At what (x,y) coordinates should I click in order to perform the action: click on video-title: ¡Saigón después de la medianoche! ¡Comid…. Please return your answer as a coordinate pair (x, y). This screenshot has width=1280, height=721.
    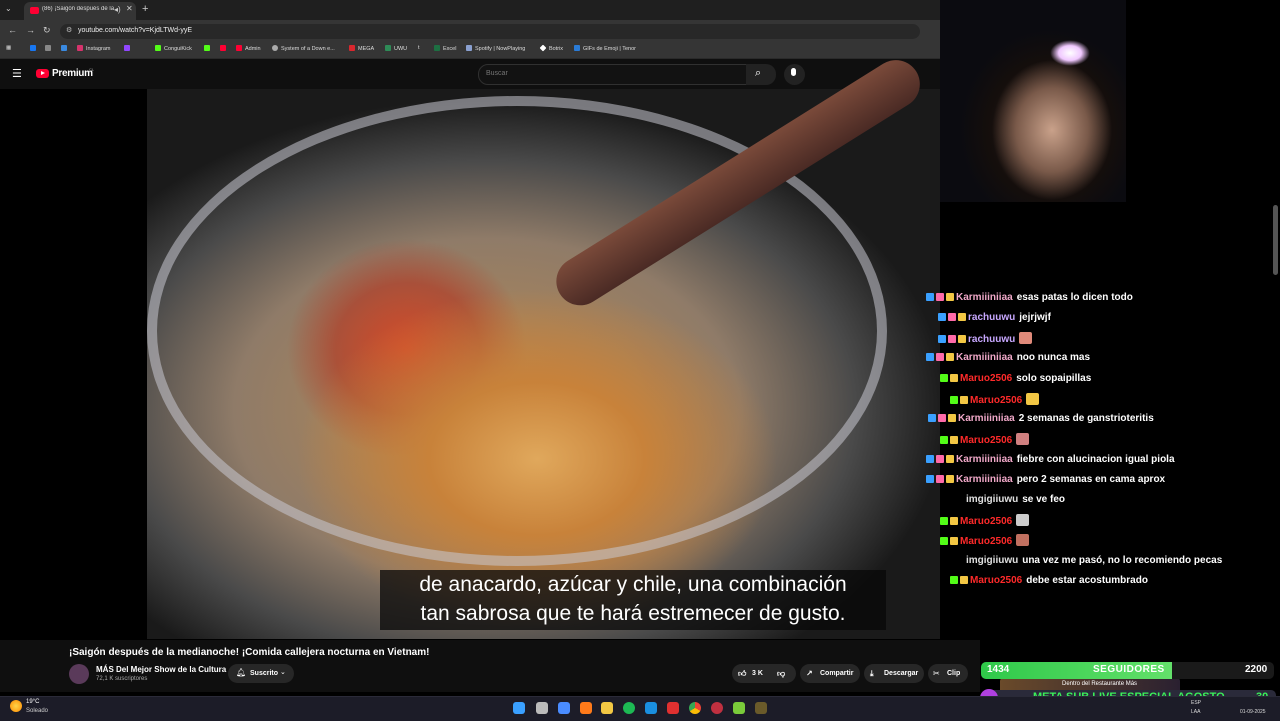
    Looking at the image, I should click on (249, 652).